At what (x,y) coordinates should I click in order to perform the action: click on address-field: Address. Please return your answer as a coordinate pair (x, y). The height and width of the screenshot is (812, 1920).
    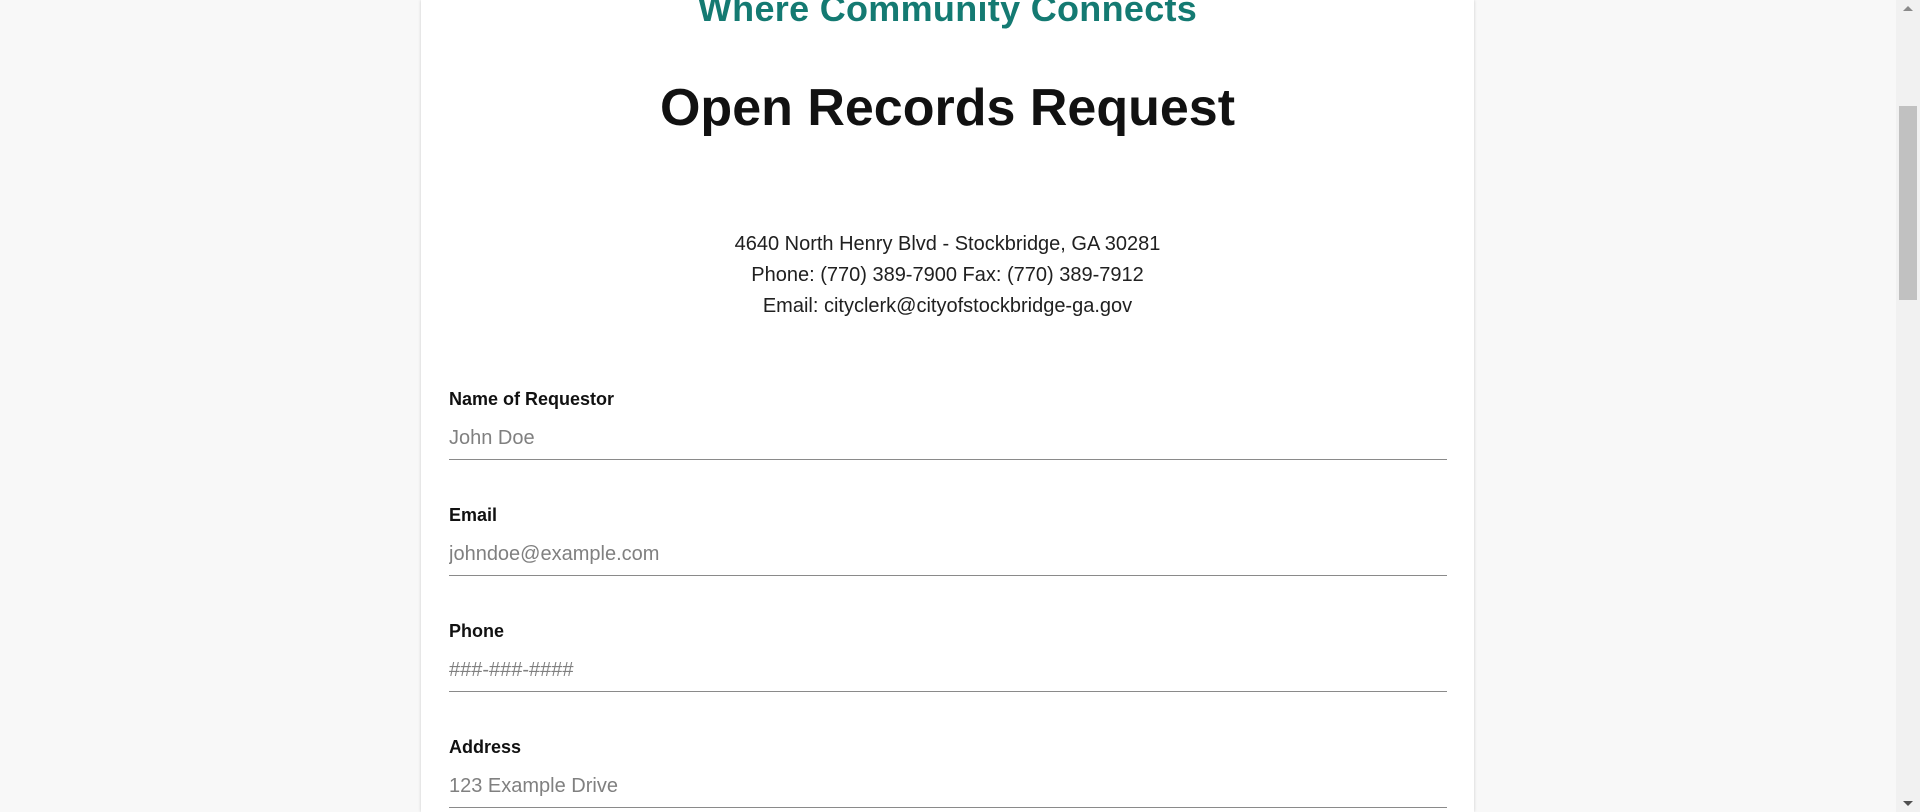
    Looking at the image, I should click on (948, 772).